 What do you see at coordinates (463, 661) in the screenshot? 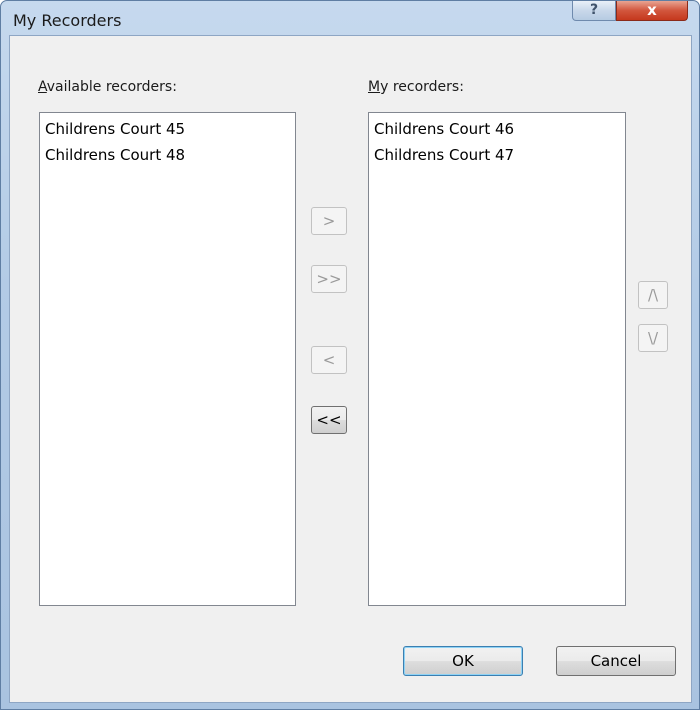
I see `ok-button: OK` at bounding box center [463, 661].